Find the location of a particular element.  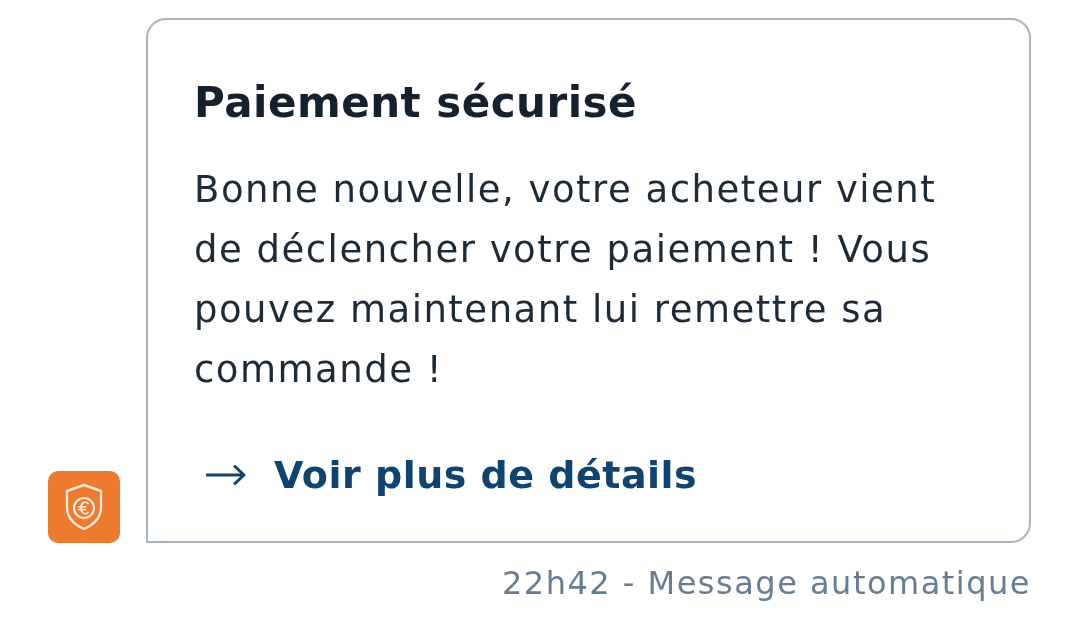

message-title: Paiement sécurisé is located at coordinates (416, 103).